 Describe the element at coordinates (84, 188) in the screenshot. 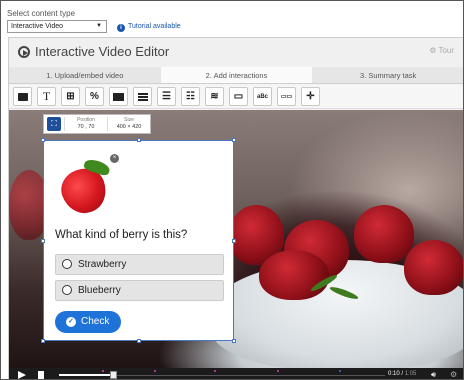

I see `strawberry-image` at that location.